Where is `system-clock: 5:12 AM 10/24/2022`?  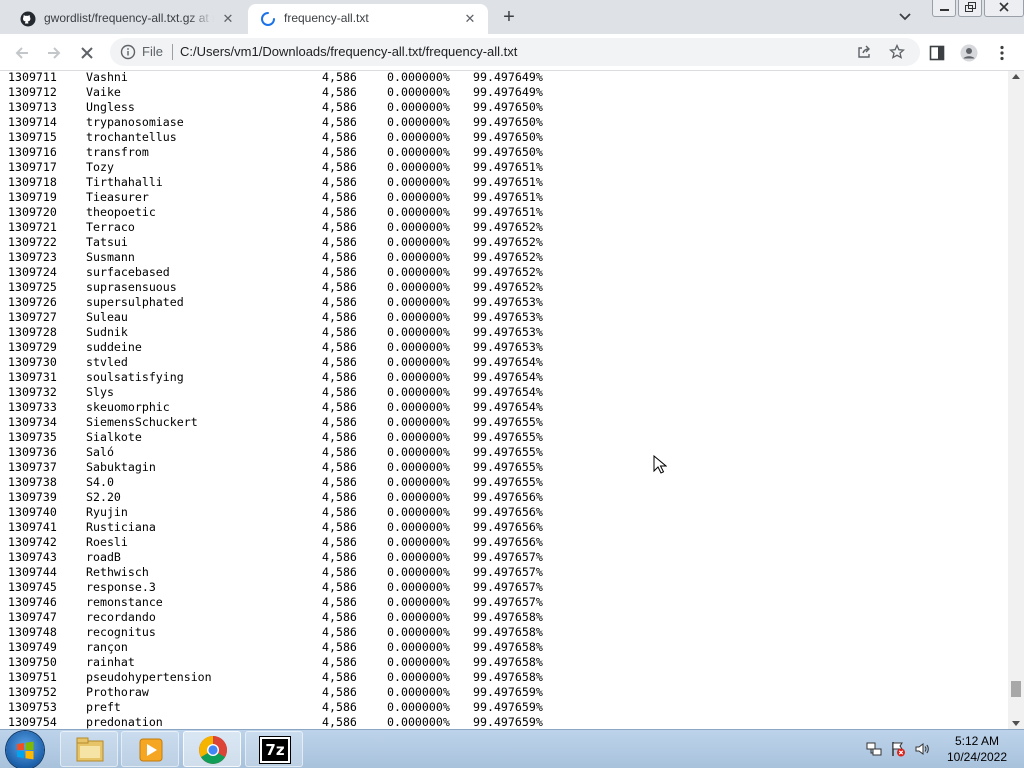 system-clock: 5:12 AM 10/24/2022 is located at coordinates (977, 749).